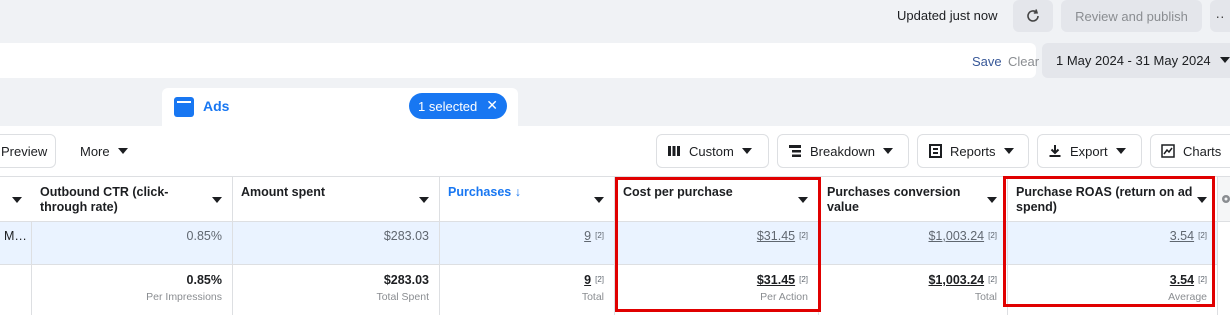 This screenshot has height=315, width=1230. Describe the element at coordinates (718, 244) in the screenshot. I see `highlight-box-cost-per-purchase` at that location.